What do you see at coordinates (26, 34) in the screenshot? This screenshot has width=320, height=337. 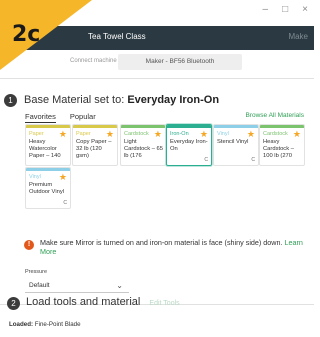 I see `step-tag: 2c` at bounding box center [26, 34].